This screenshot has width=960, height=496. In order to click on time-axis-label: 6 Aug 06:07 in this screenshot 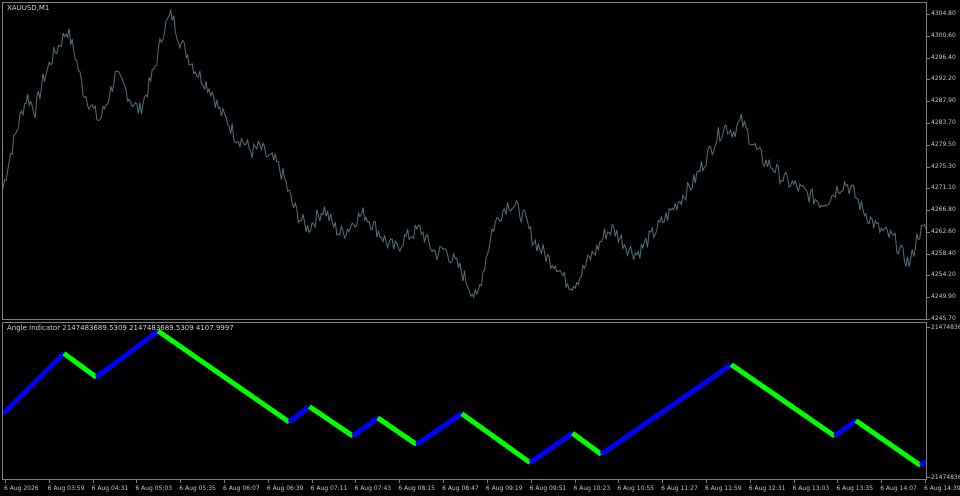, I will do `click(241, 488)`.